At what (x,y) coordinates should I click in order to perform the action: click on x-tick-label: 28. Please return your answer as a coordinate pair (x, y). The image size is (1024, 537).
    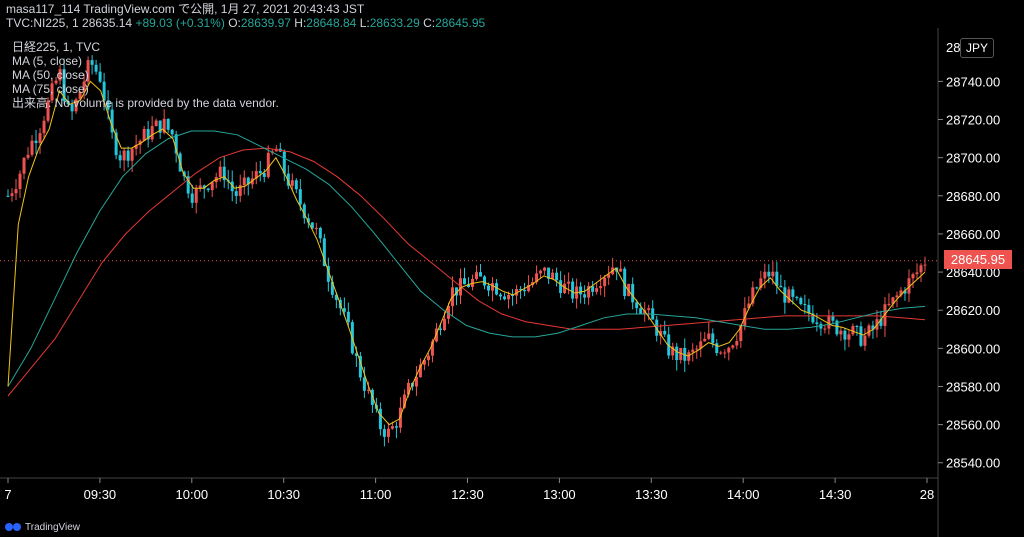
    Looking at the image, I should click on (927, 494).